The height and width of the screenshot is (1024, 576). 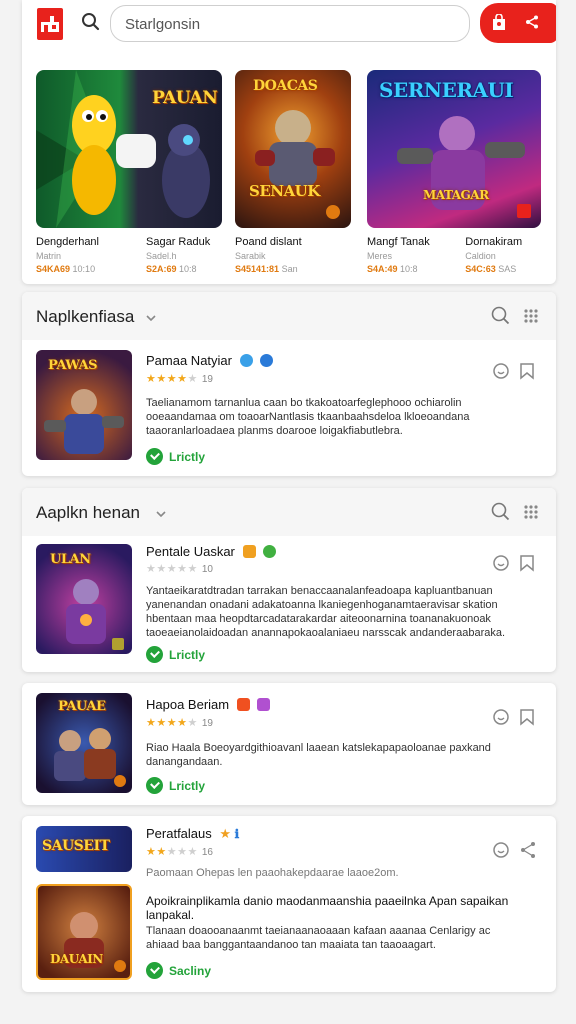 I want to click on app-icon-title: PAUAE, so click(x=82, y=706).